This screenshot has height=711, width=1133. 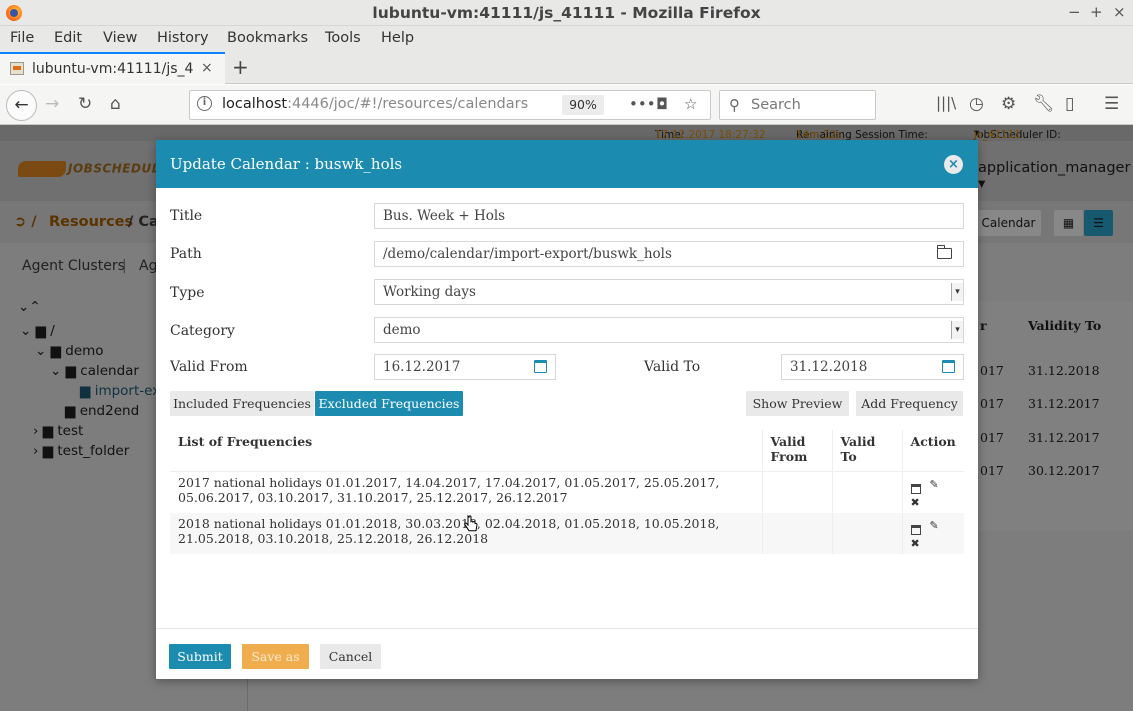 I want to click on type-label: Type, so click(x=187, y=293).